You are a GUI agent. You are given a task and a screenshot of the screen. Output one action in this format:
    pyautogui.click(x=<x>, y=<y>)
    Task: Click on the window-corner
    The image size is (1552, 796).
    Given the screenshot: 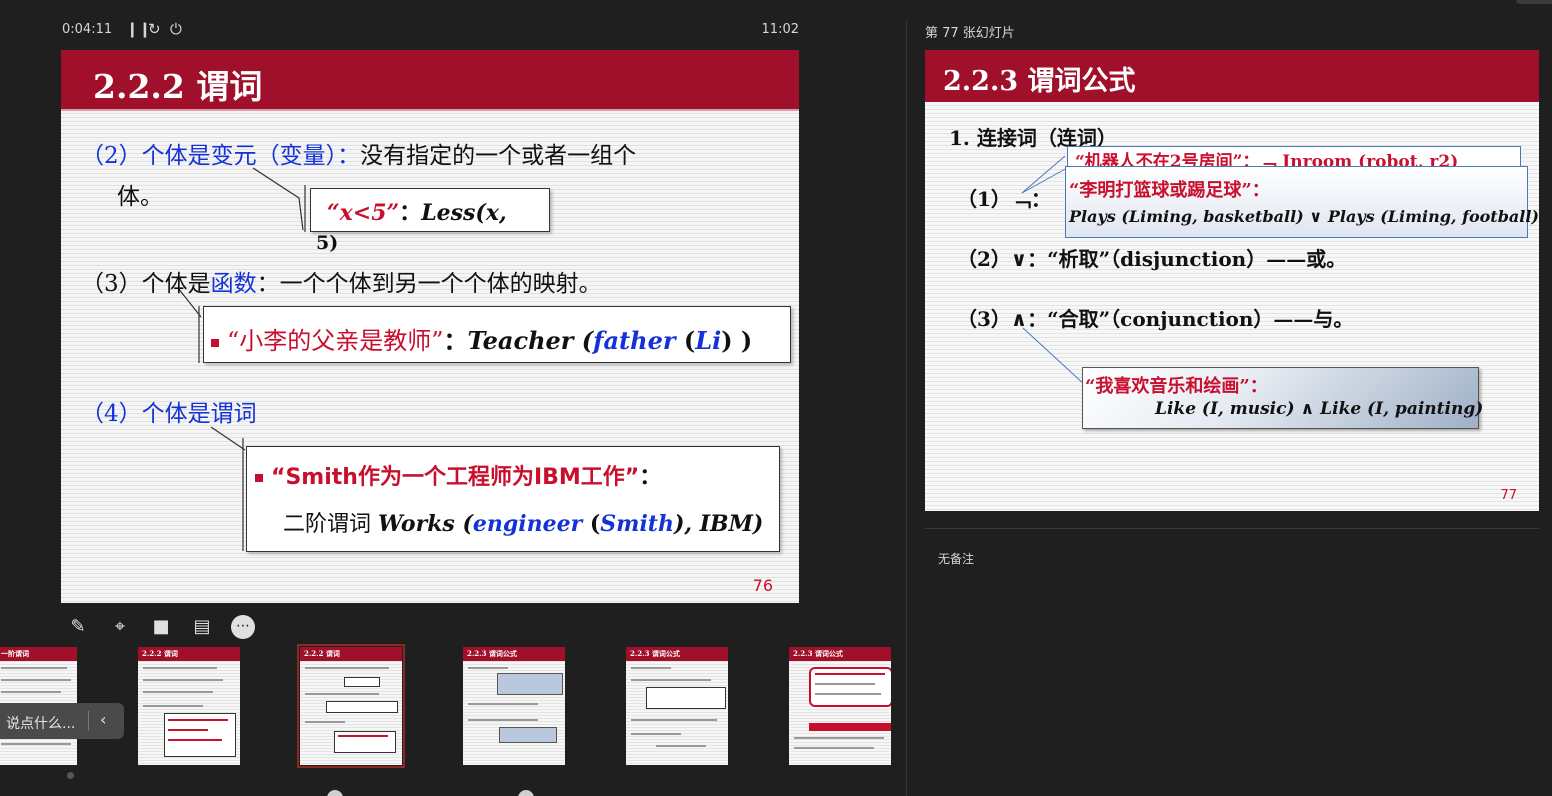 What is the action you would take?
    pyautogui.click(x=1534, y=2)
    